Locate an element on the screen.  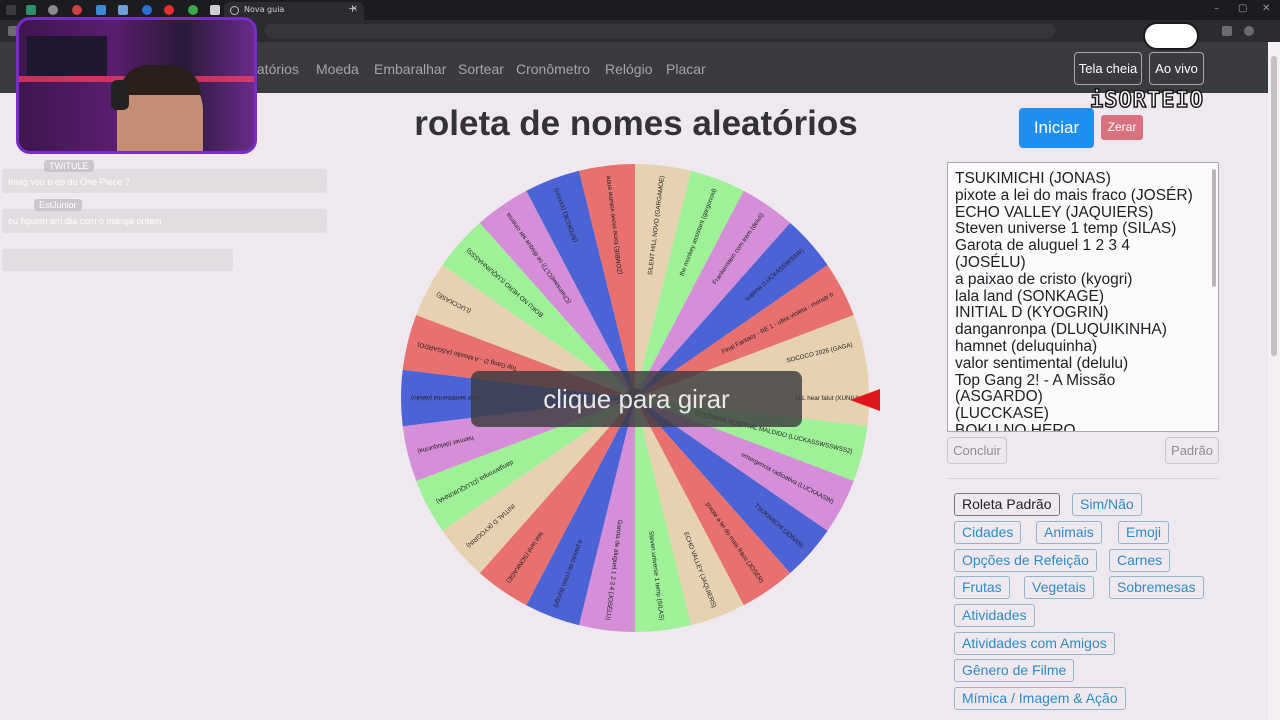
nav-item-relogio: Relógio is located at coordinates (628, 69).